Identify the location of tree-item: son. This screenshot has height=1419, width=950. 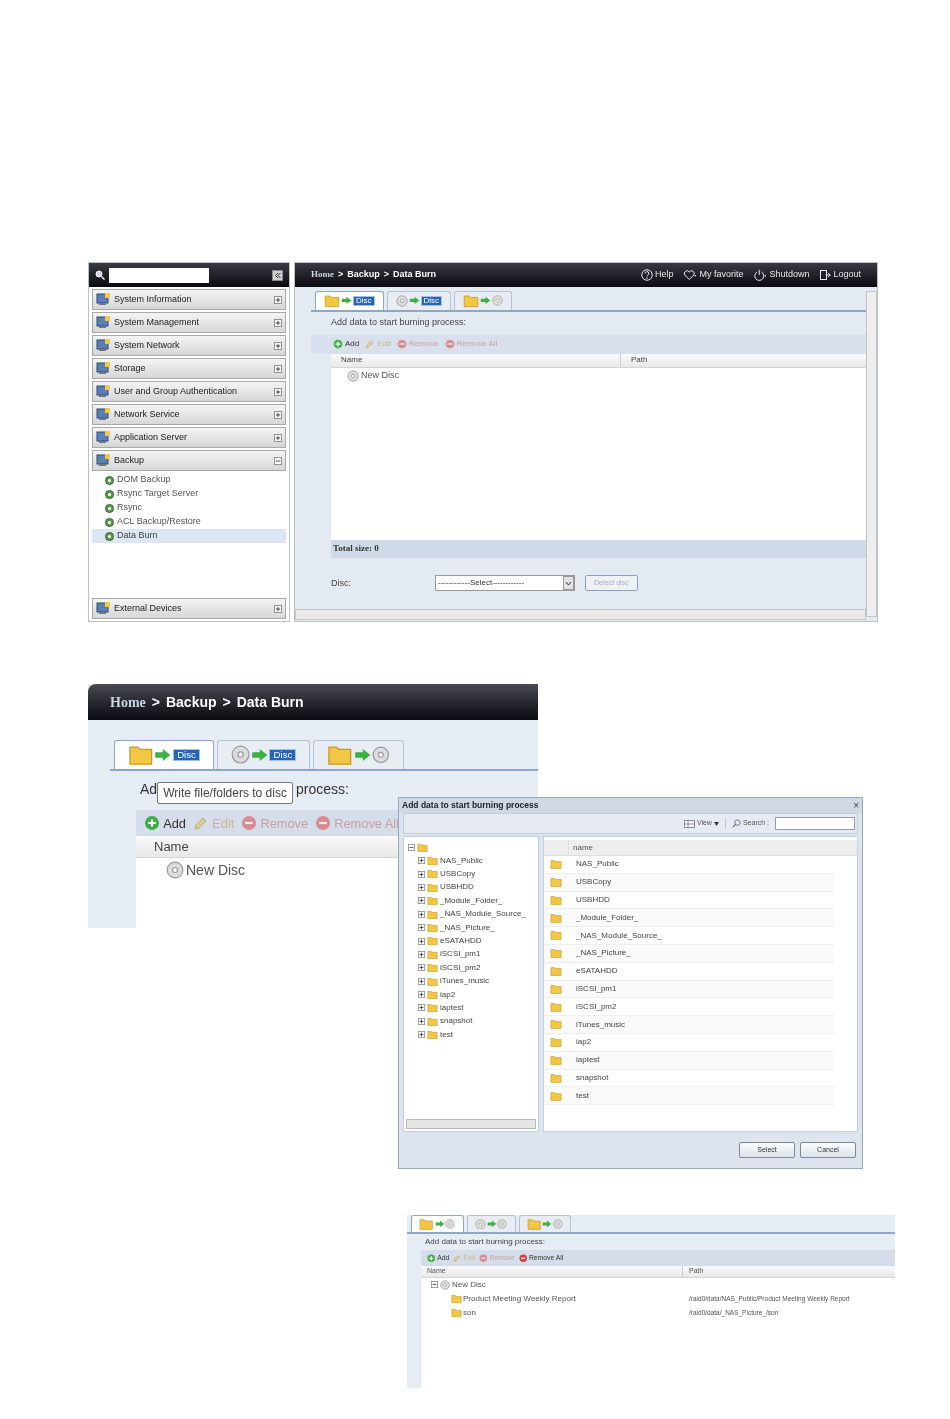
(469, 1312).